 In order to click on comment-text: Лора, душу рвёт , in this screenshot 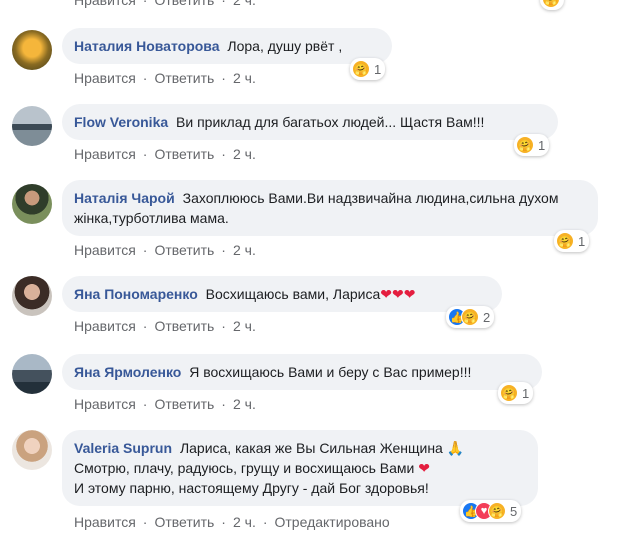, I will do `click(285, 46)`.